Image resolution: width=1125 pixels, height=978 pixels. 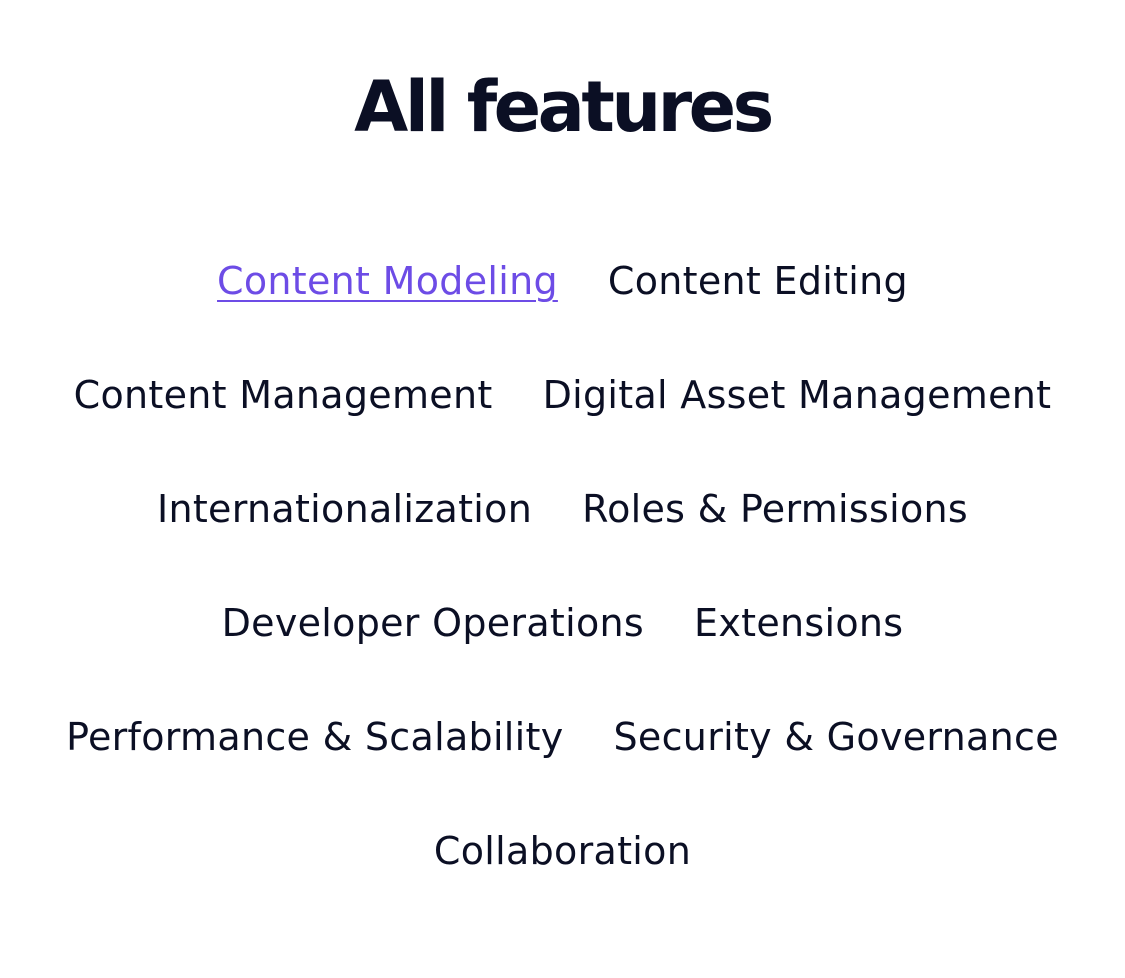 I want to click on feature-row: Content Modeling Content Editing, so click(x=562, y=281).